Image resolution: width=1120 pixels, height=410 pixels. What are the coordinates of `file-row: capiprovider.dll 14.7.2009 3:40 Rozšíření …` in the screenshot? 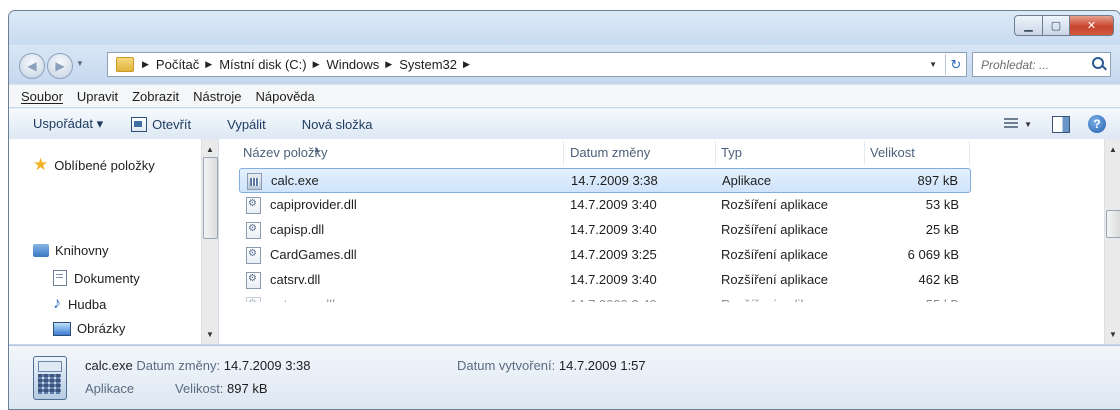 It's located at (605, 205).